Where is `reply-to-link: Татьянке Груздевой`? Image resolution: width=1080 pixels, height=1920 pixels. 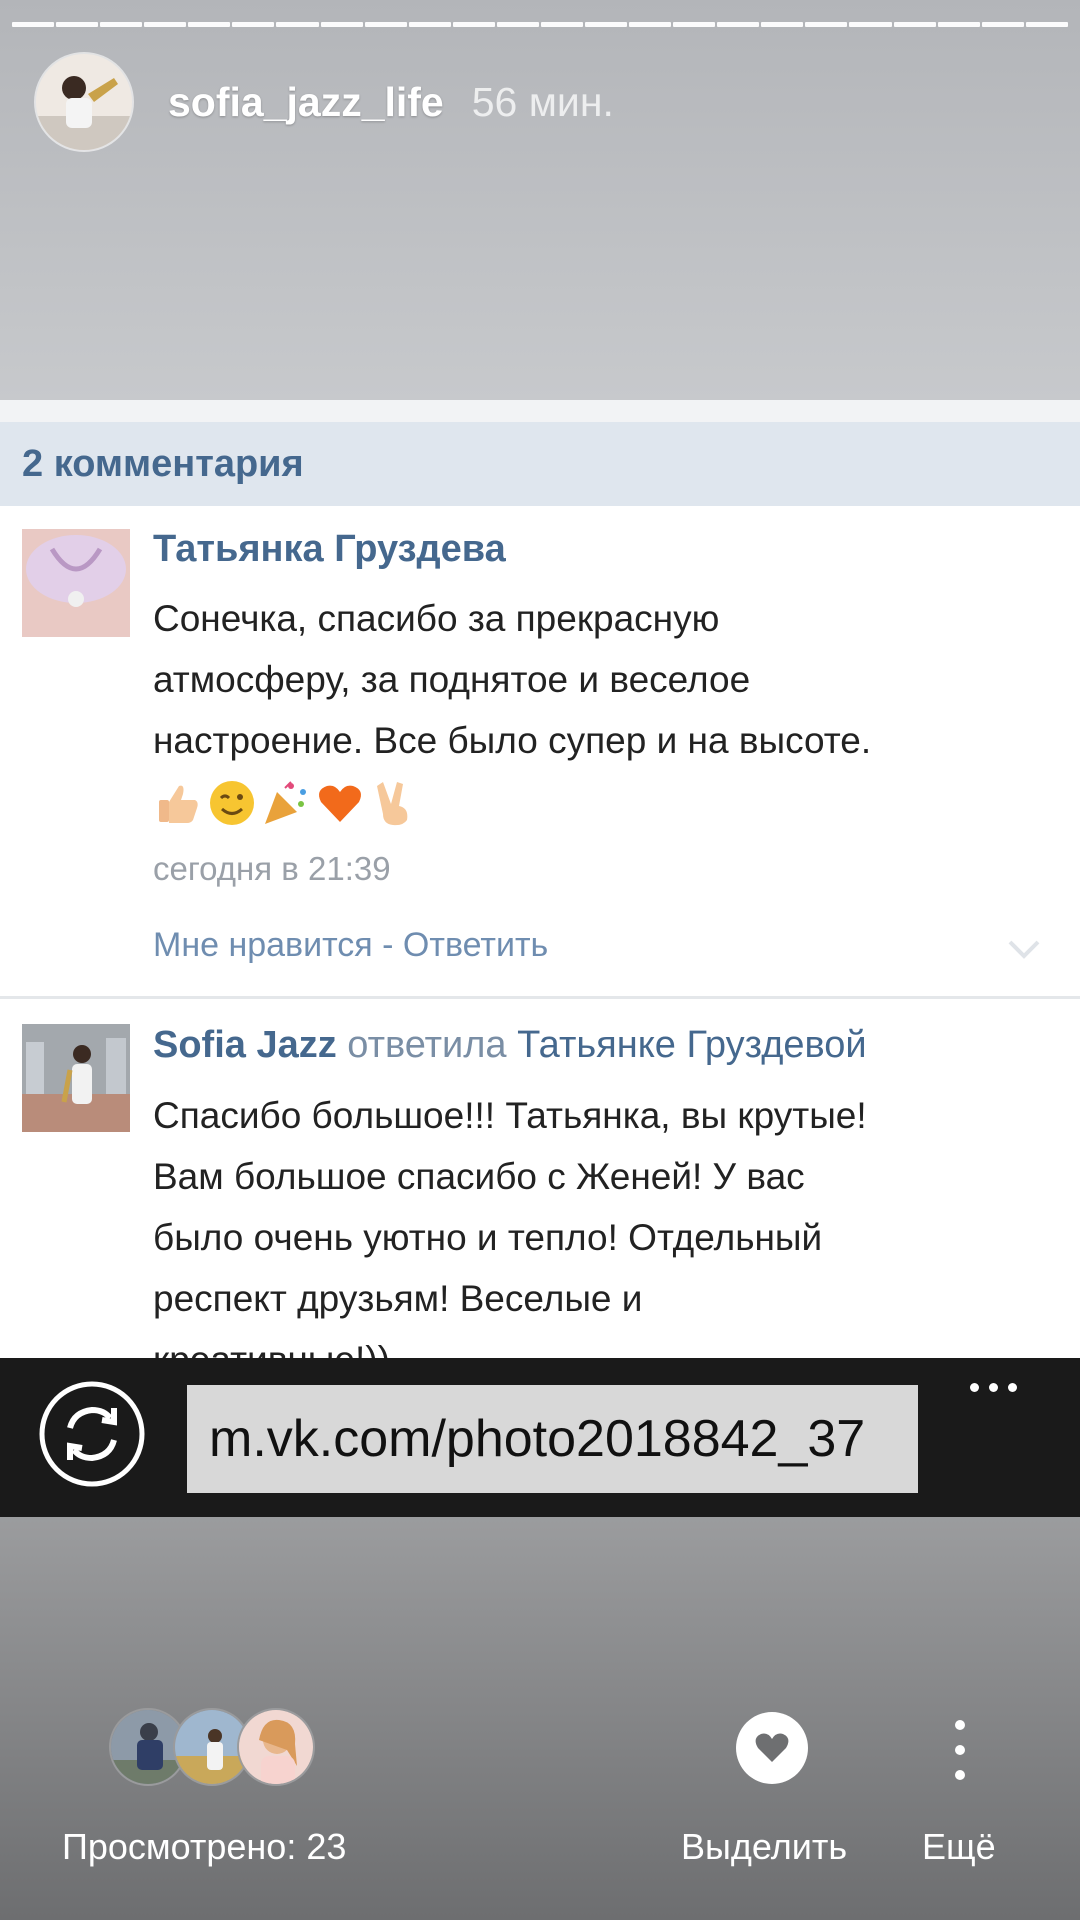
reply-to-link: Татьянке Груздевой is located at coordinates (691, 1045).